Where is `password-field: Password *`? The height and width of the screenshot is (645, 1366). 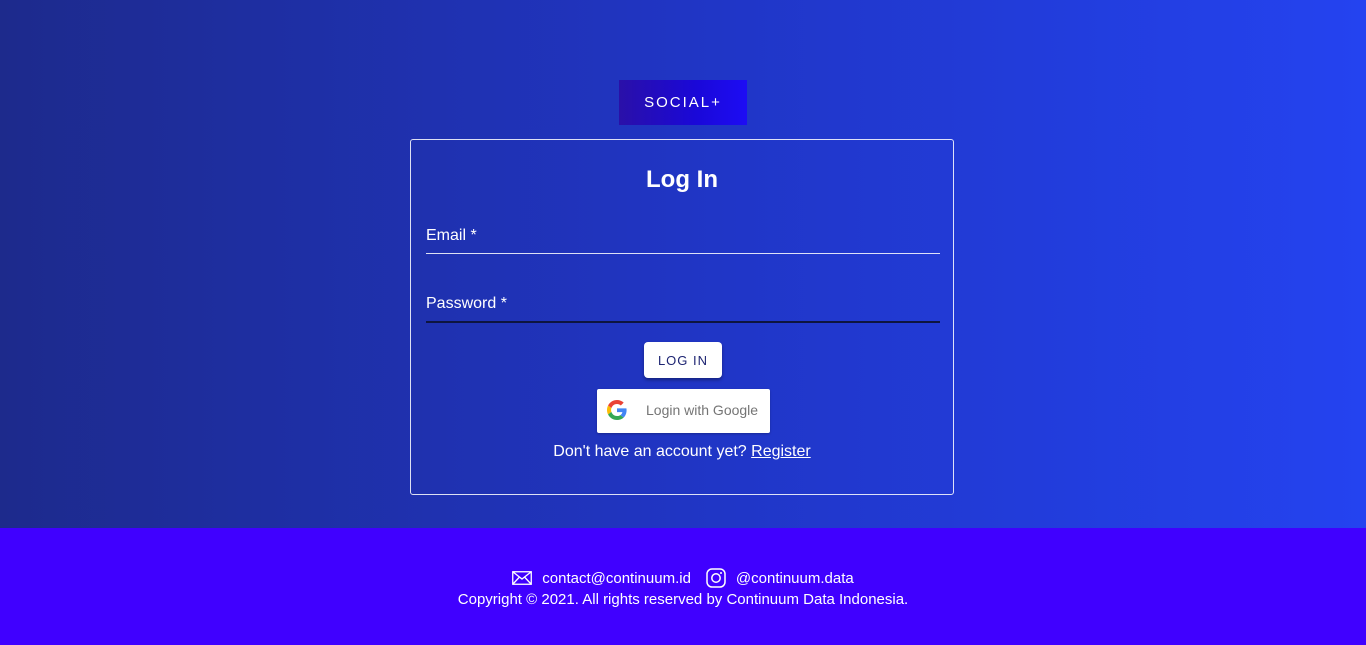 password-field: Password * is located at coordinates (685, 302).